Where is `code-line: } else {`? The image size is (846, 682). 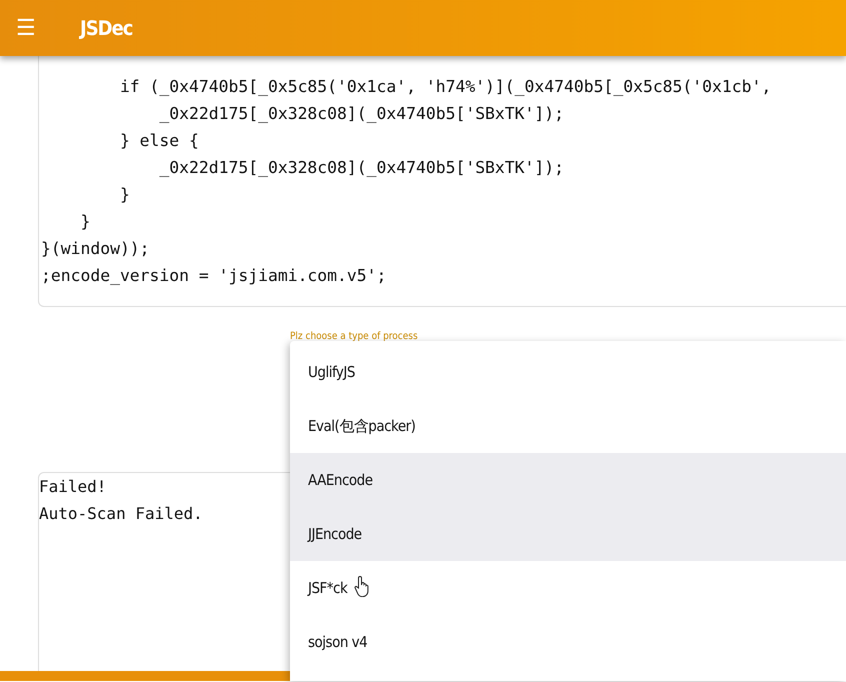
code-line: } else { is located at coordinates (158, 140).